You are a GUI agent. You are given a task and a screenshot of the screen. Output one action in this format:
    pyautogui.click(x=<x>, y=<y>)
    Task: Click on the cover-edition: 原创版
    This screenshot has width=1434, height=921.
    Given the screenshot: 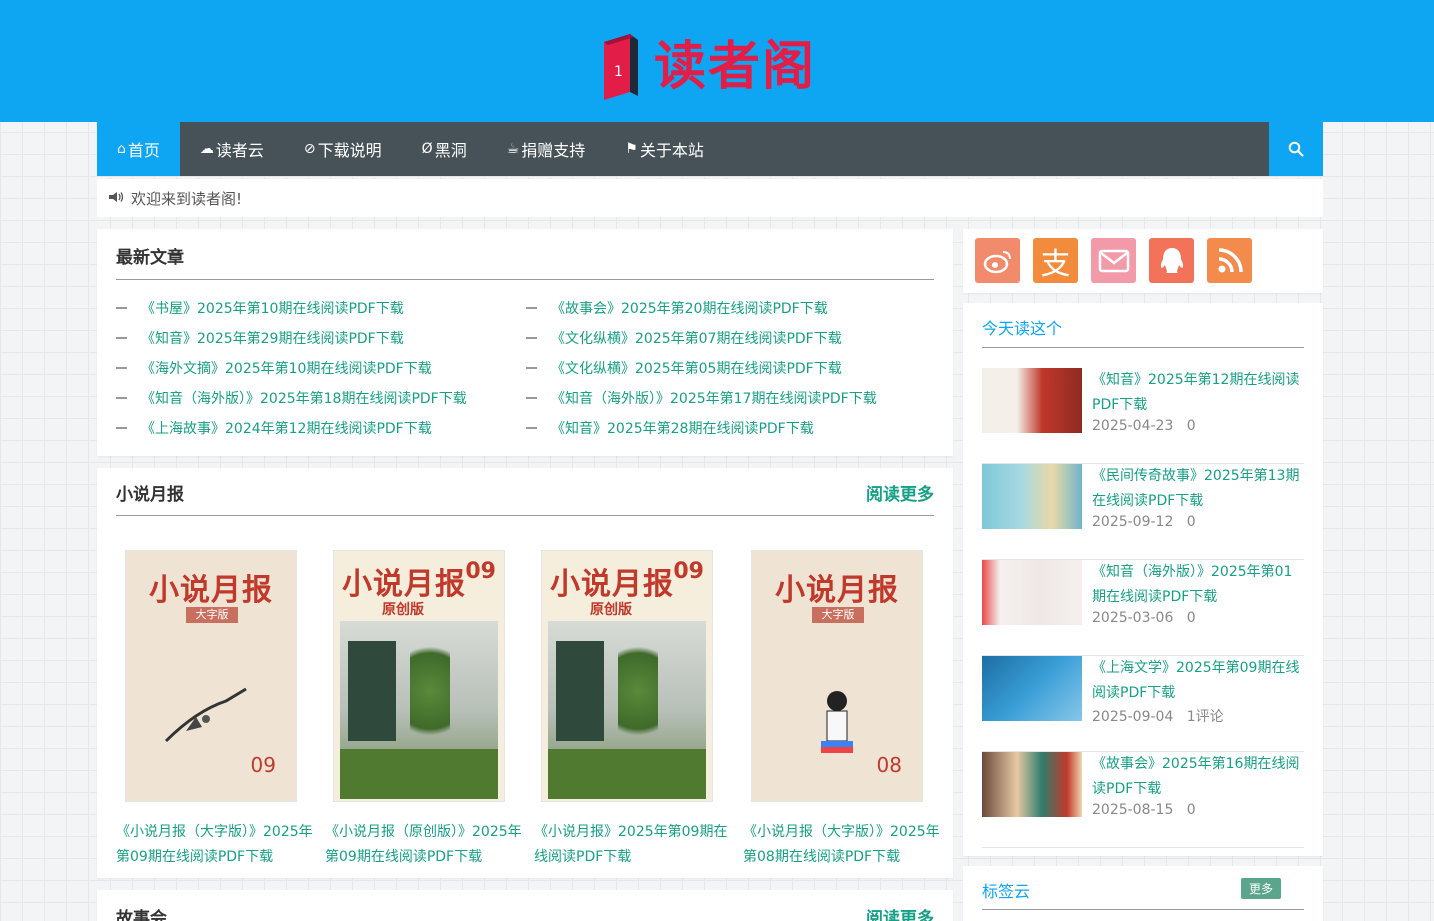 What is the action you would take?
    pyautogui.click(x=403, y=610)
    